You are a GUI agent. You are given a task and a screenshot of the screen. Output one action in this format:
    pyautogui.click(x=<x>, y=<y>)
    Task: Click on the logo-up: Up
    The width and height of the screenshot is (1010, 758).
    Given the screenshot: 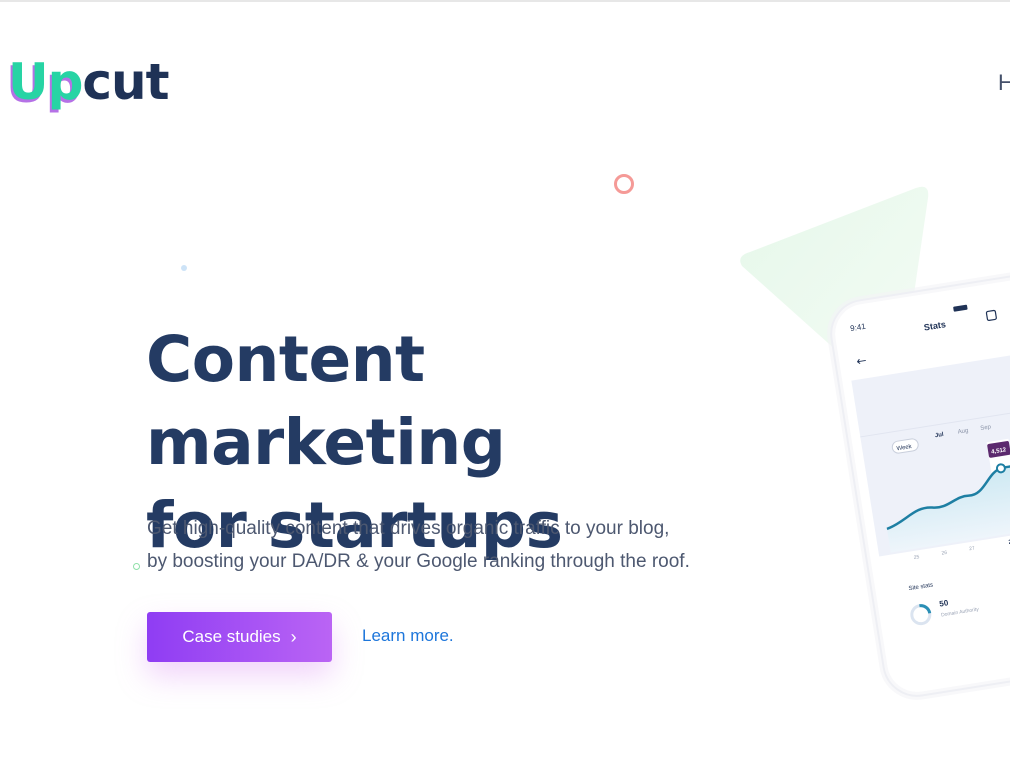 What is the action you would take?
    pyautogui.click(x=45, y=82)
    